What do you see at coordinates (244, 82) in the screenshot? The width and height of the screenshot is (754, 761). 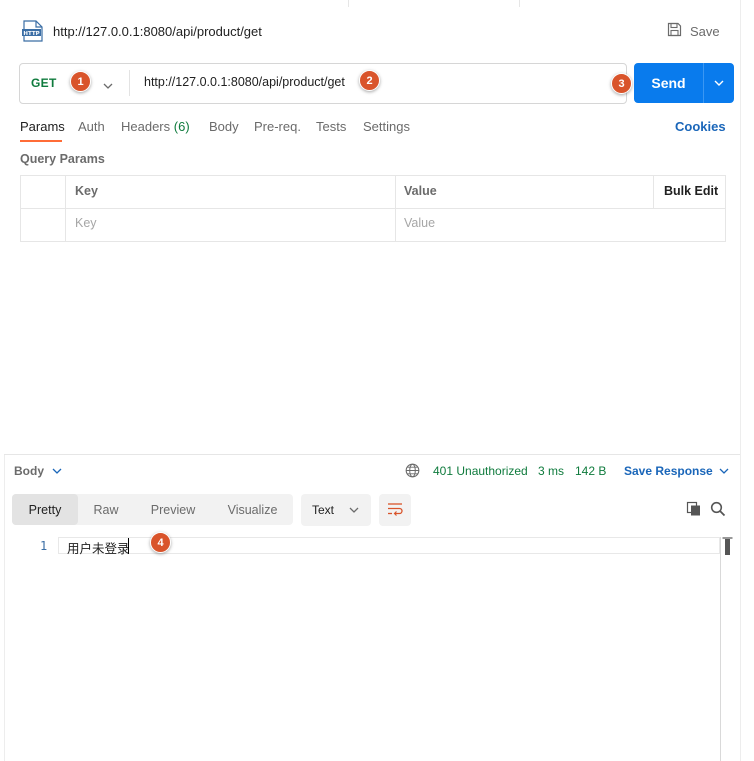 I see `url-input: http://127.0.0.1:8080/api/product/get` at bounding box center [244, 82].